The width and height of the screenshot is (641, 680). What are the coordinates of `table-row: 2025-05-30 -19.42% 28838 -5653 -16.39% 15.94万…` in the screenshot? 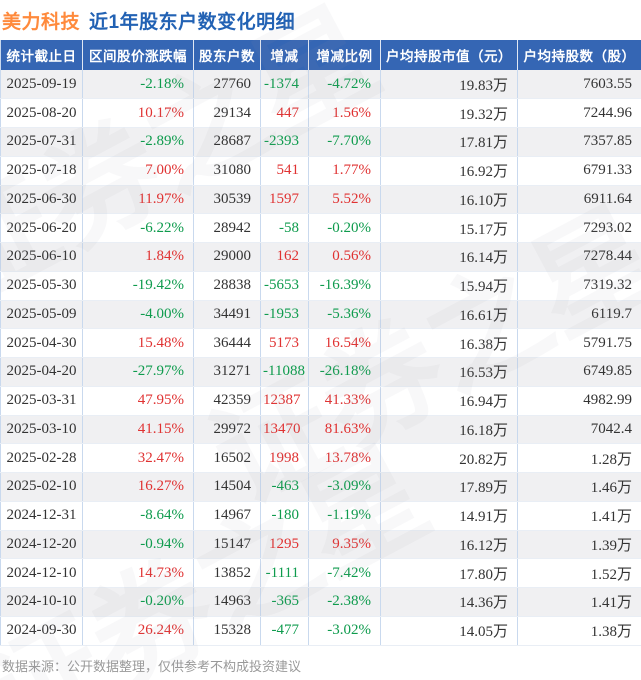 It's located at (320, 286).